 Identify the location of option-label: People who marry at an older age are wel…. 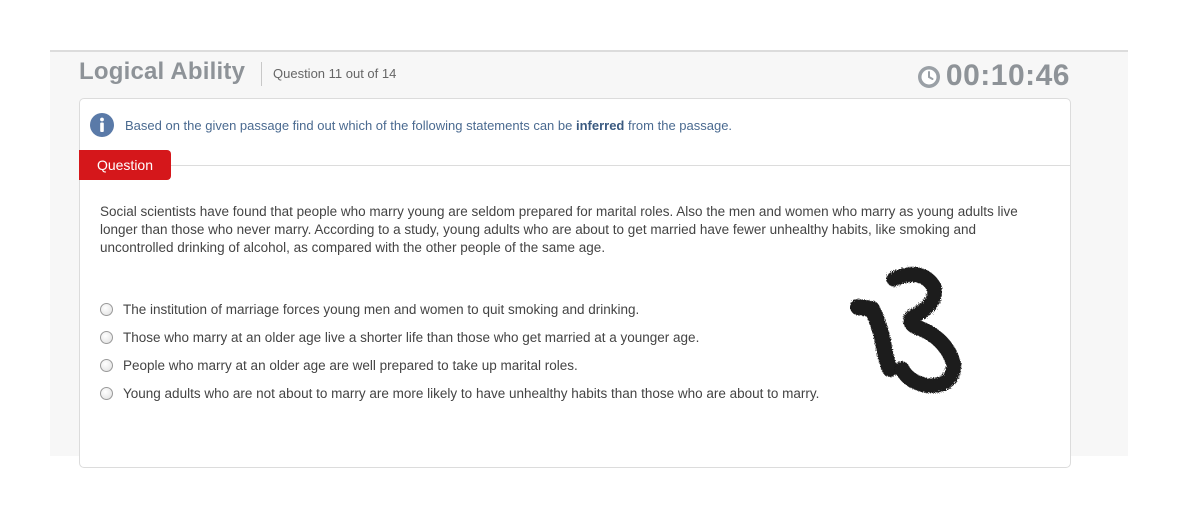
(350, 365).